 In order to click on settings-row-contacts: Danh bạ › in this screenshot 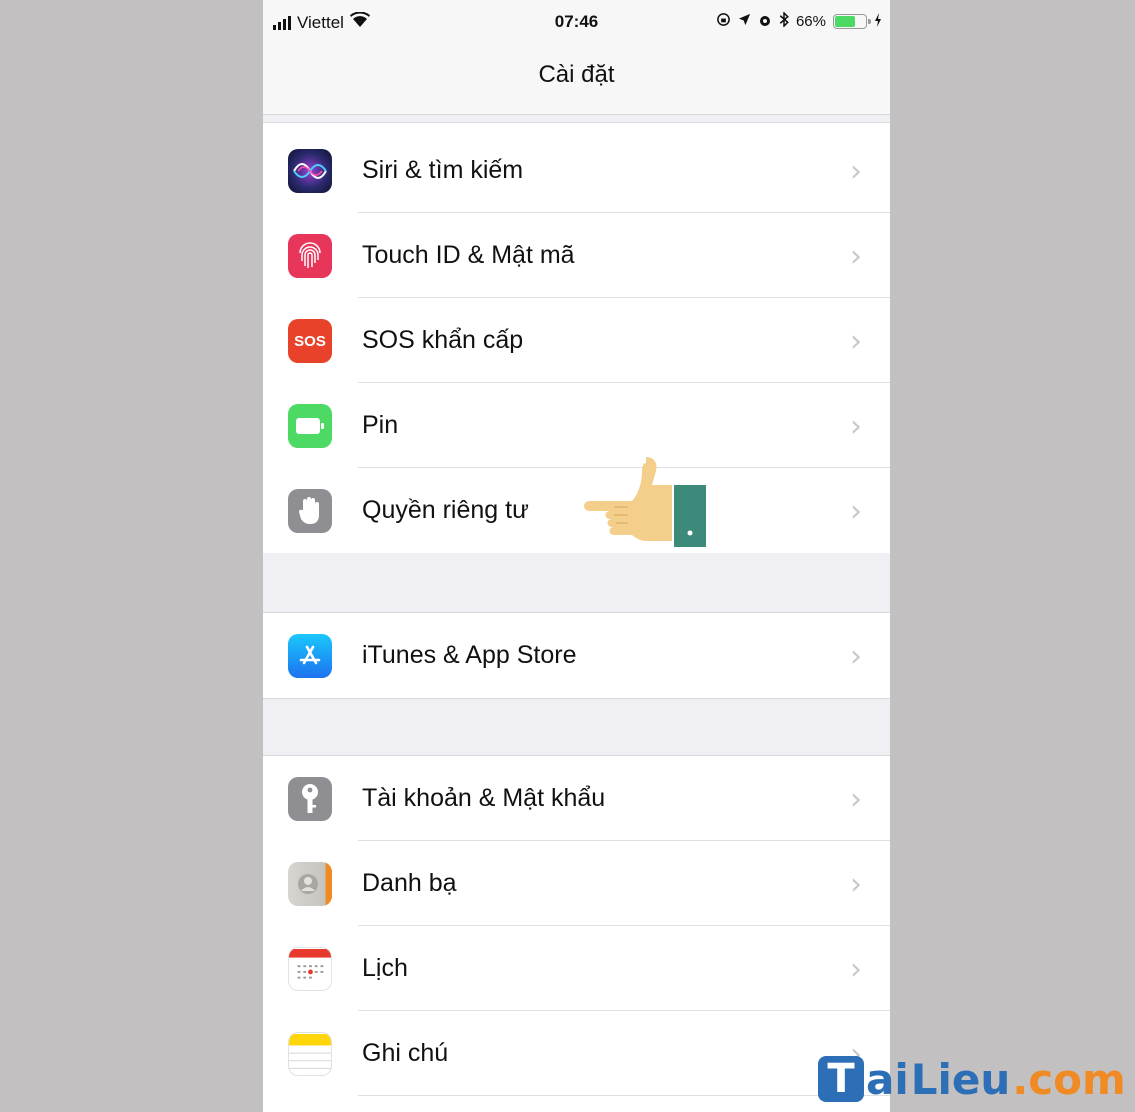, I will do `click(576, 883)`.